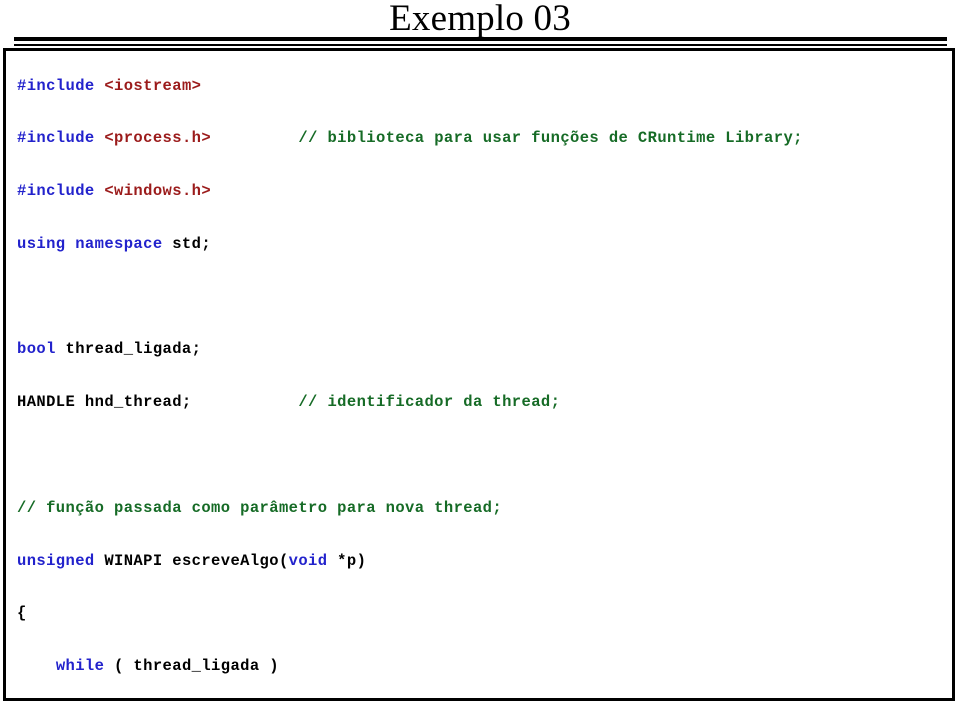  What do you see at coordinates (90, 243) in the screenshot?
I see `code-token-kw: using namespace` at bounding box center [90, 243].